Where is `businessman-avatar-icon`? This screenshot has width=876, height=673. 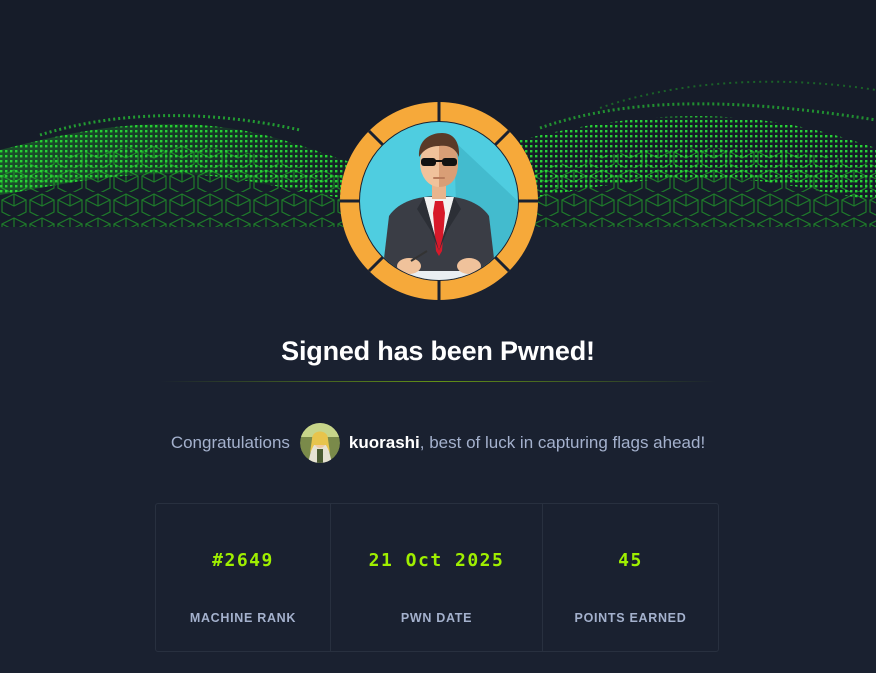
businessman-avatar-icon is located at coordinates (439, 201).